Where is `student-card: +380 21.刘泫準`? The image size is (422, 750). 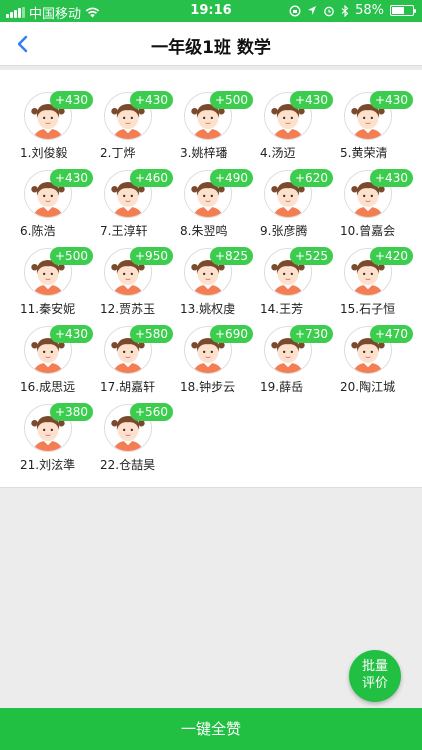
student-card: +380 21.刘泫準 is located at coordinates (60, 438).